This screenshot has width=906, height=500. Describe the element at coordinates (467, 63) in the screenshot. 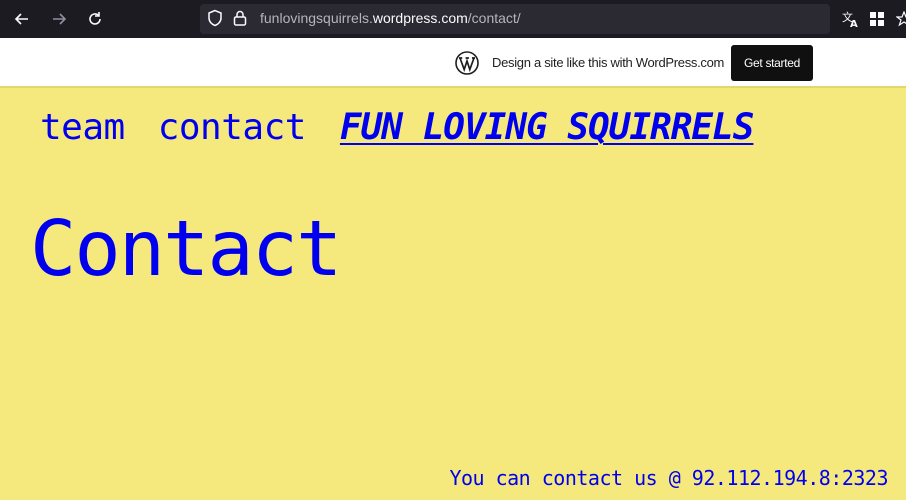

I see `wordpress-logo-icon` at that location.